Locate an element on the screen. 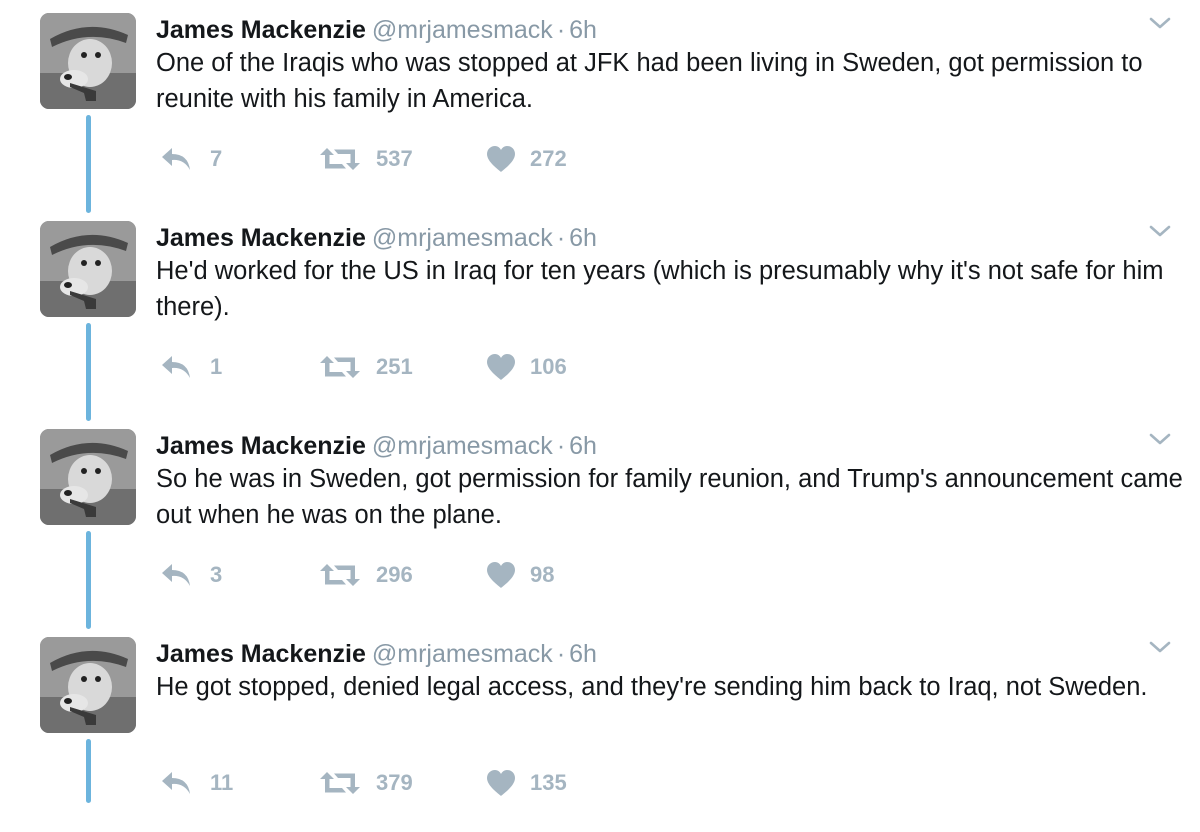 This screenshot has width=1200, height=832. tweet-actions: 1 251 106 is located at coordinates (460, 367).